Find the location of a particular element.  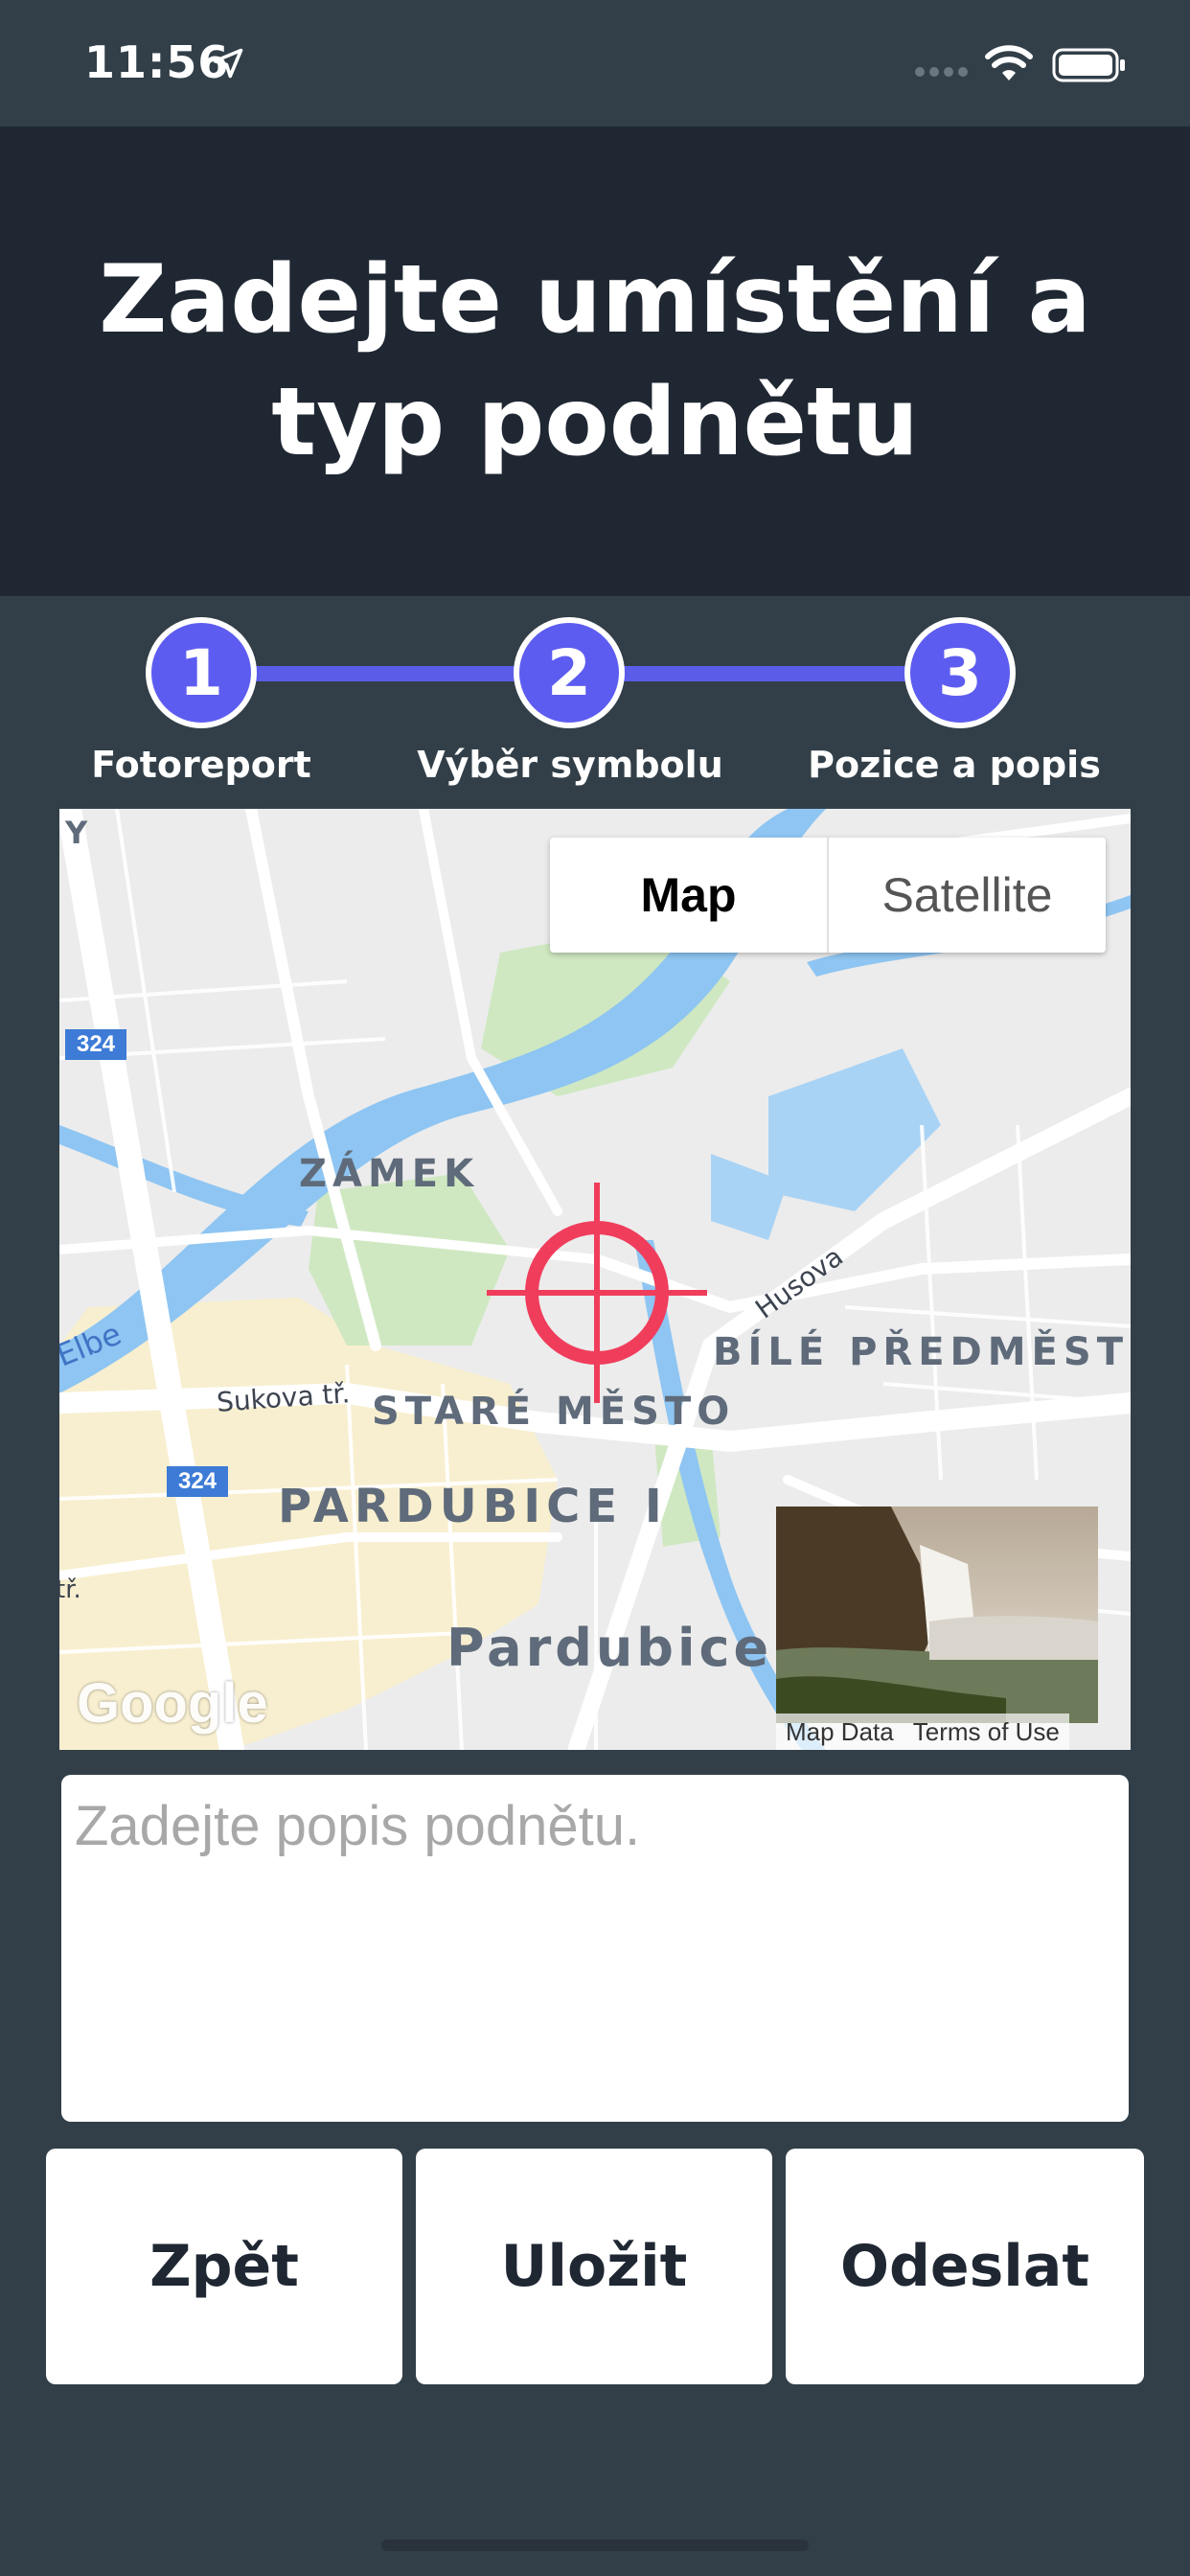

map-label-tr: tř. is located at coordinates (70, 1590).